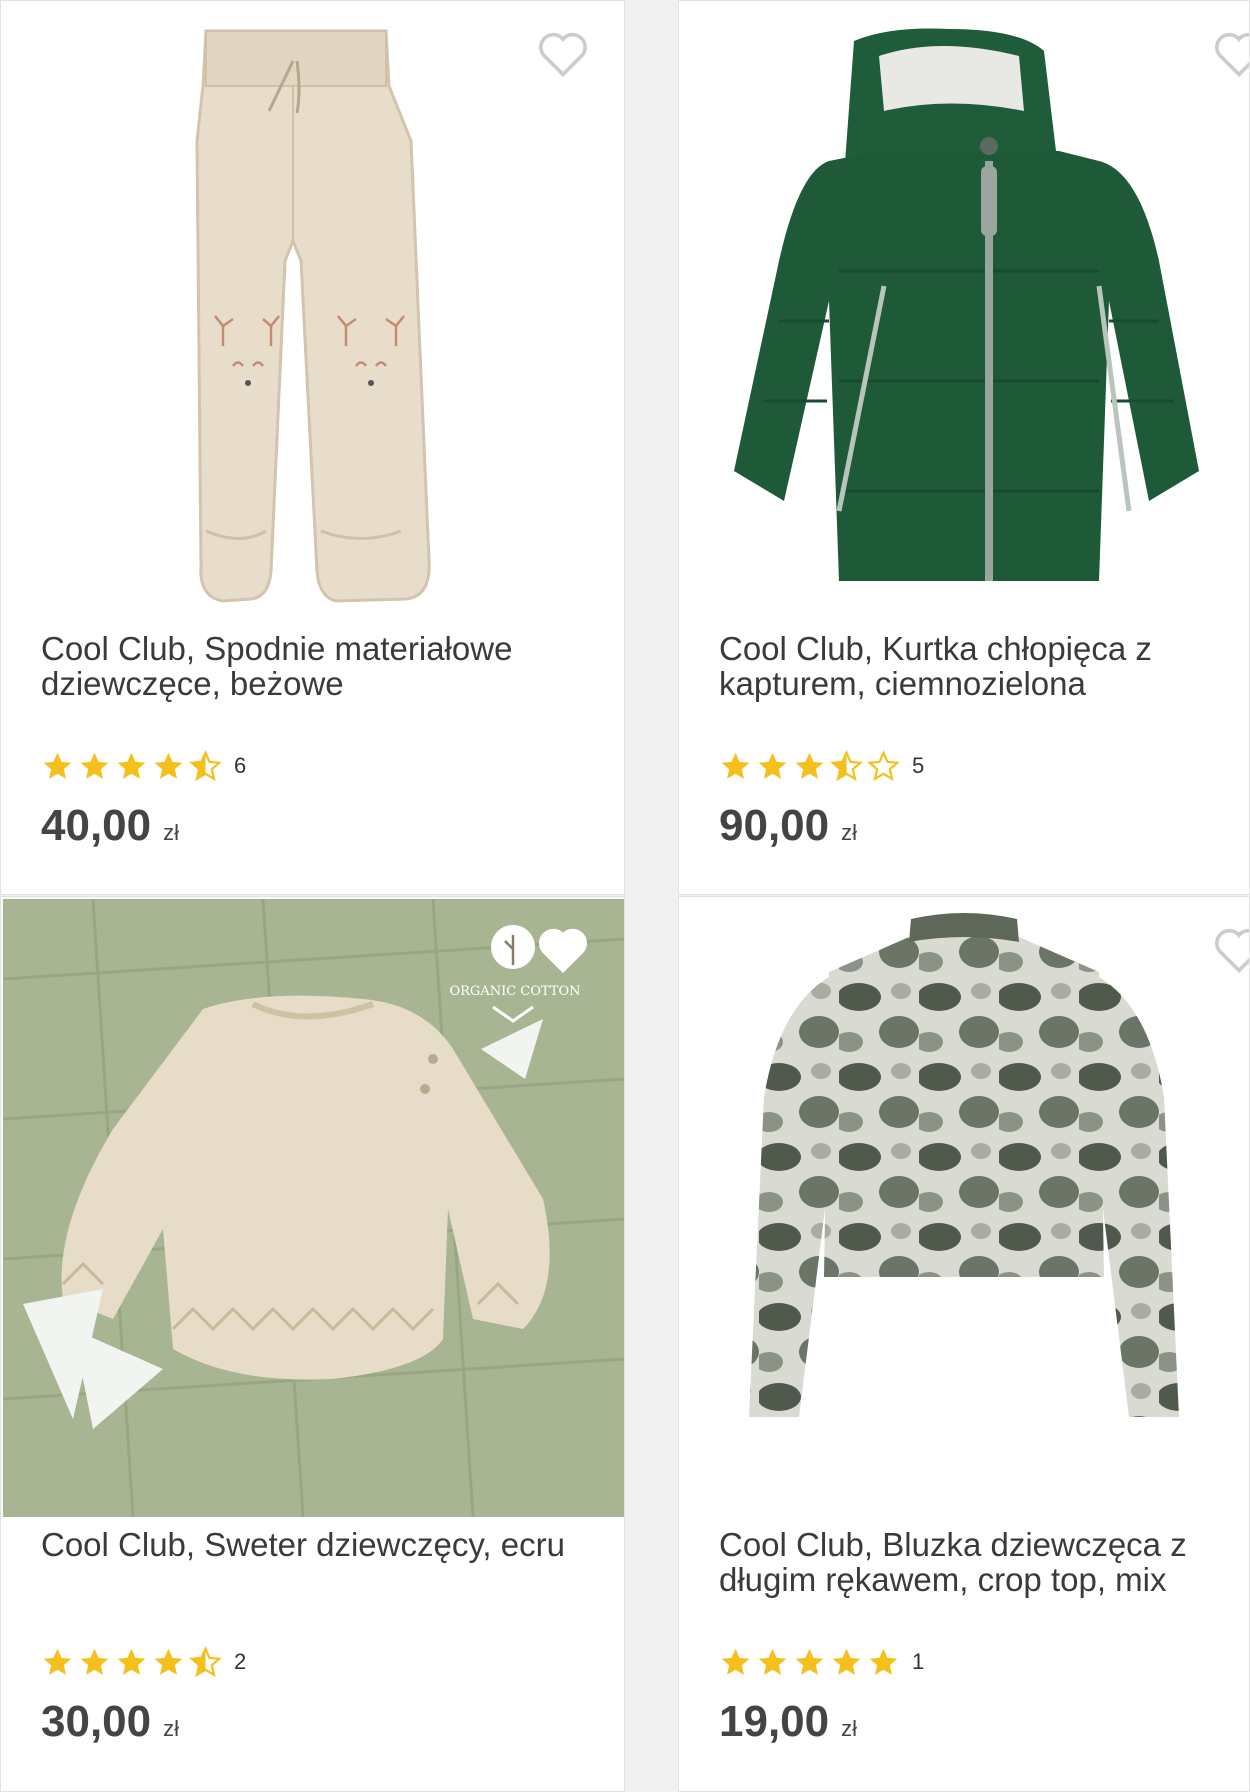 Image resolution: width=1250 pixels, height=1792 pixels. I want to click on product-rating: 2, so click(143, 1662).